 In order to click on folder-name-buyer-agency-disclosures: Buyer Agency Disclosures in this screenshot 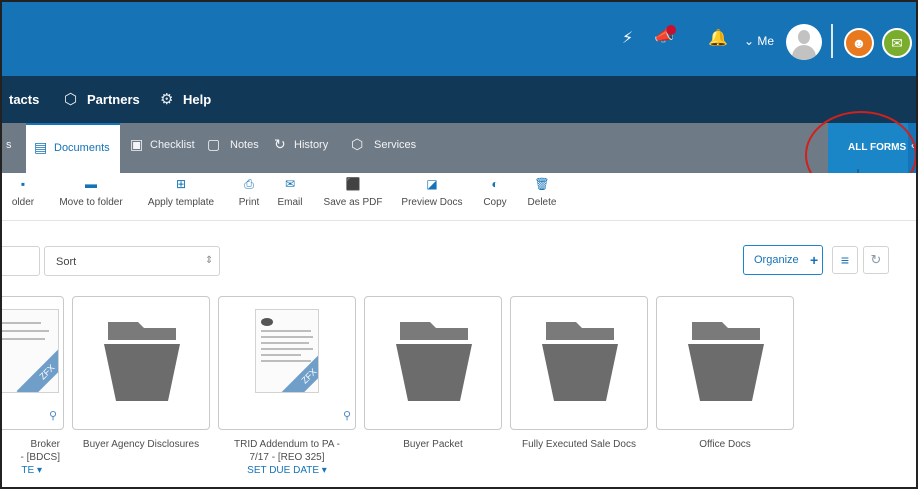, I will do `click(141, 444)`.